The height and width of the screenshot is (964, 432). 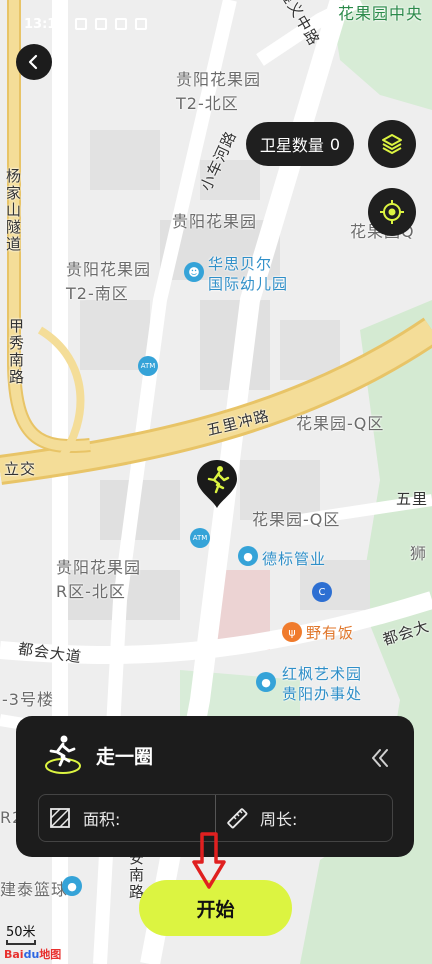 I want to click on double-chevron-left-icon, so click(x=380, y=758).